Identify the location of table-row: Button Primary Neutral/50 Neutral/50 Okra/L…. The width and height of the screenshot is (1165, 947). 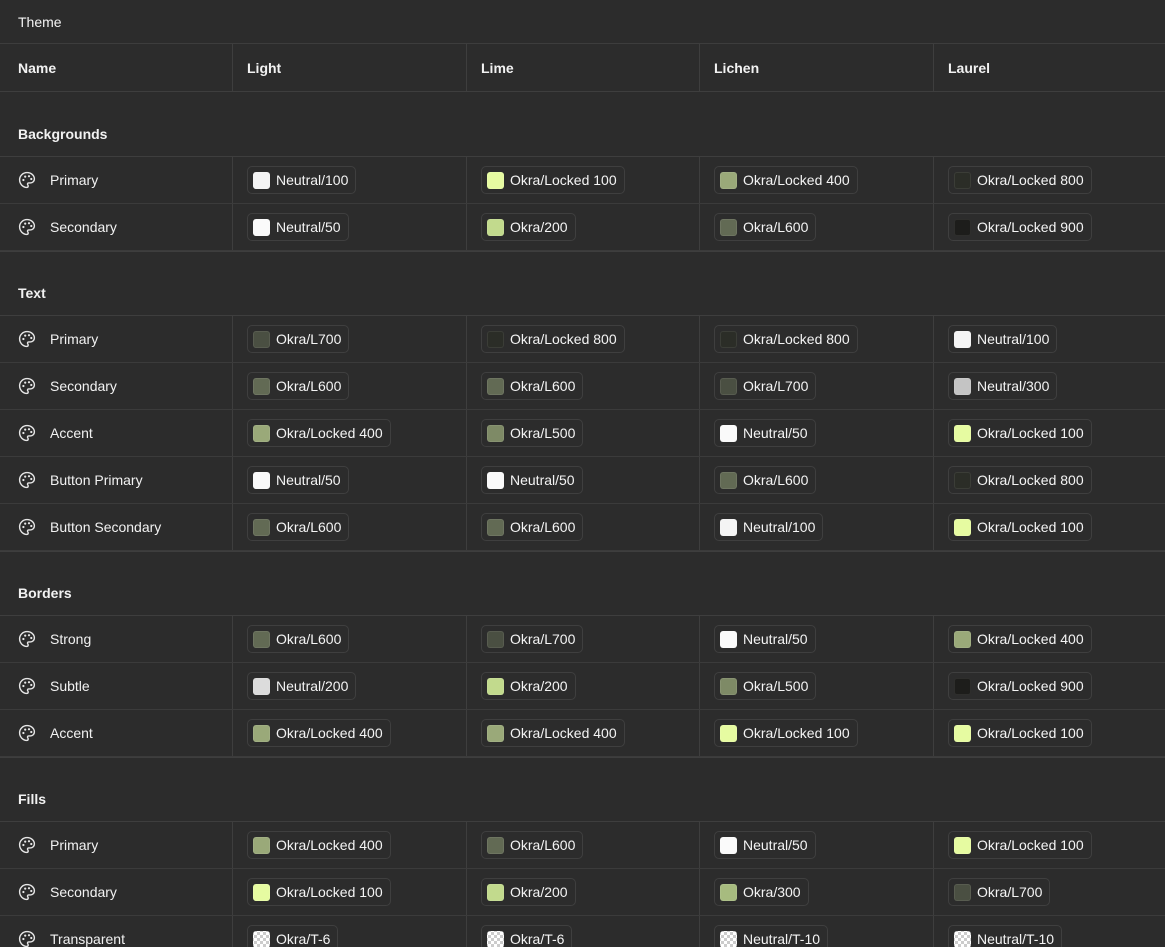
(582, 480).